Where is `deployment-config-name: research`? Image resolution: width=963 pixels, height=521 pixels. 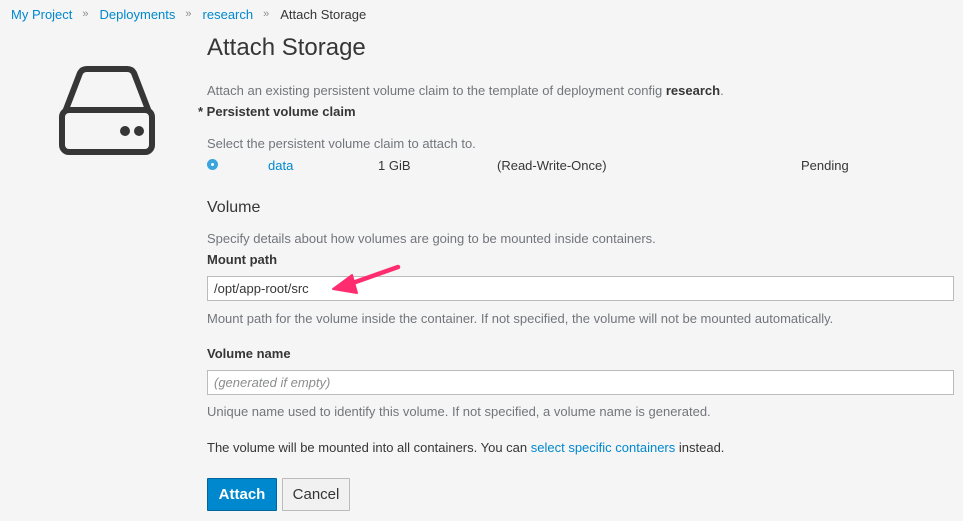
deployment-config-name: research is located at coordinates (693, 90).